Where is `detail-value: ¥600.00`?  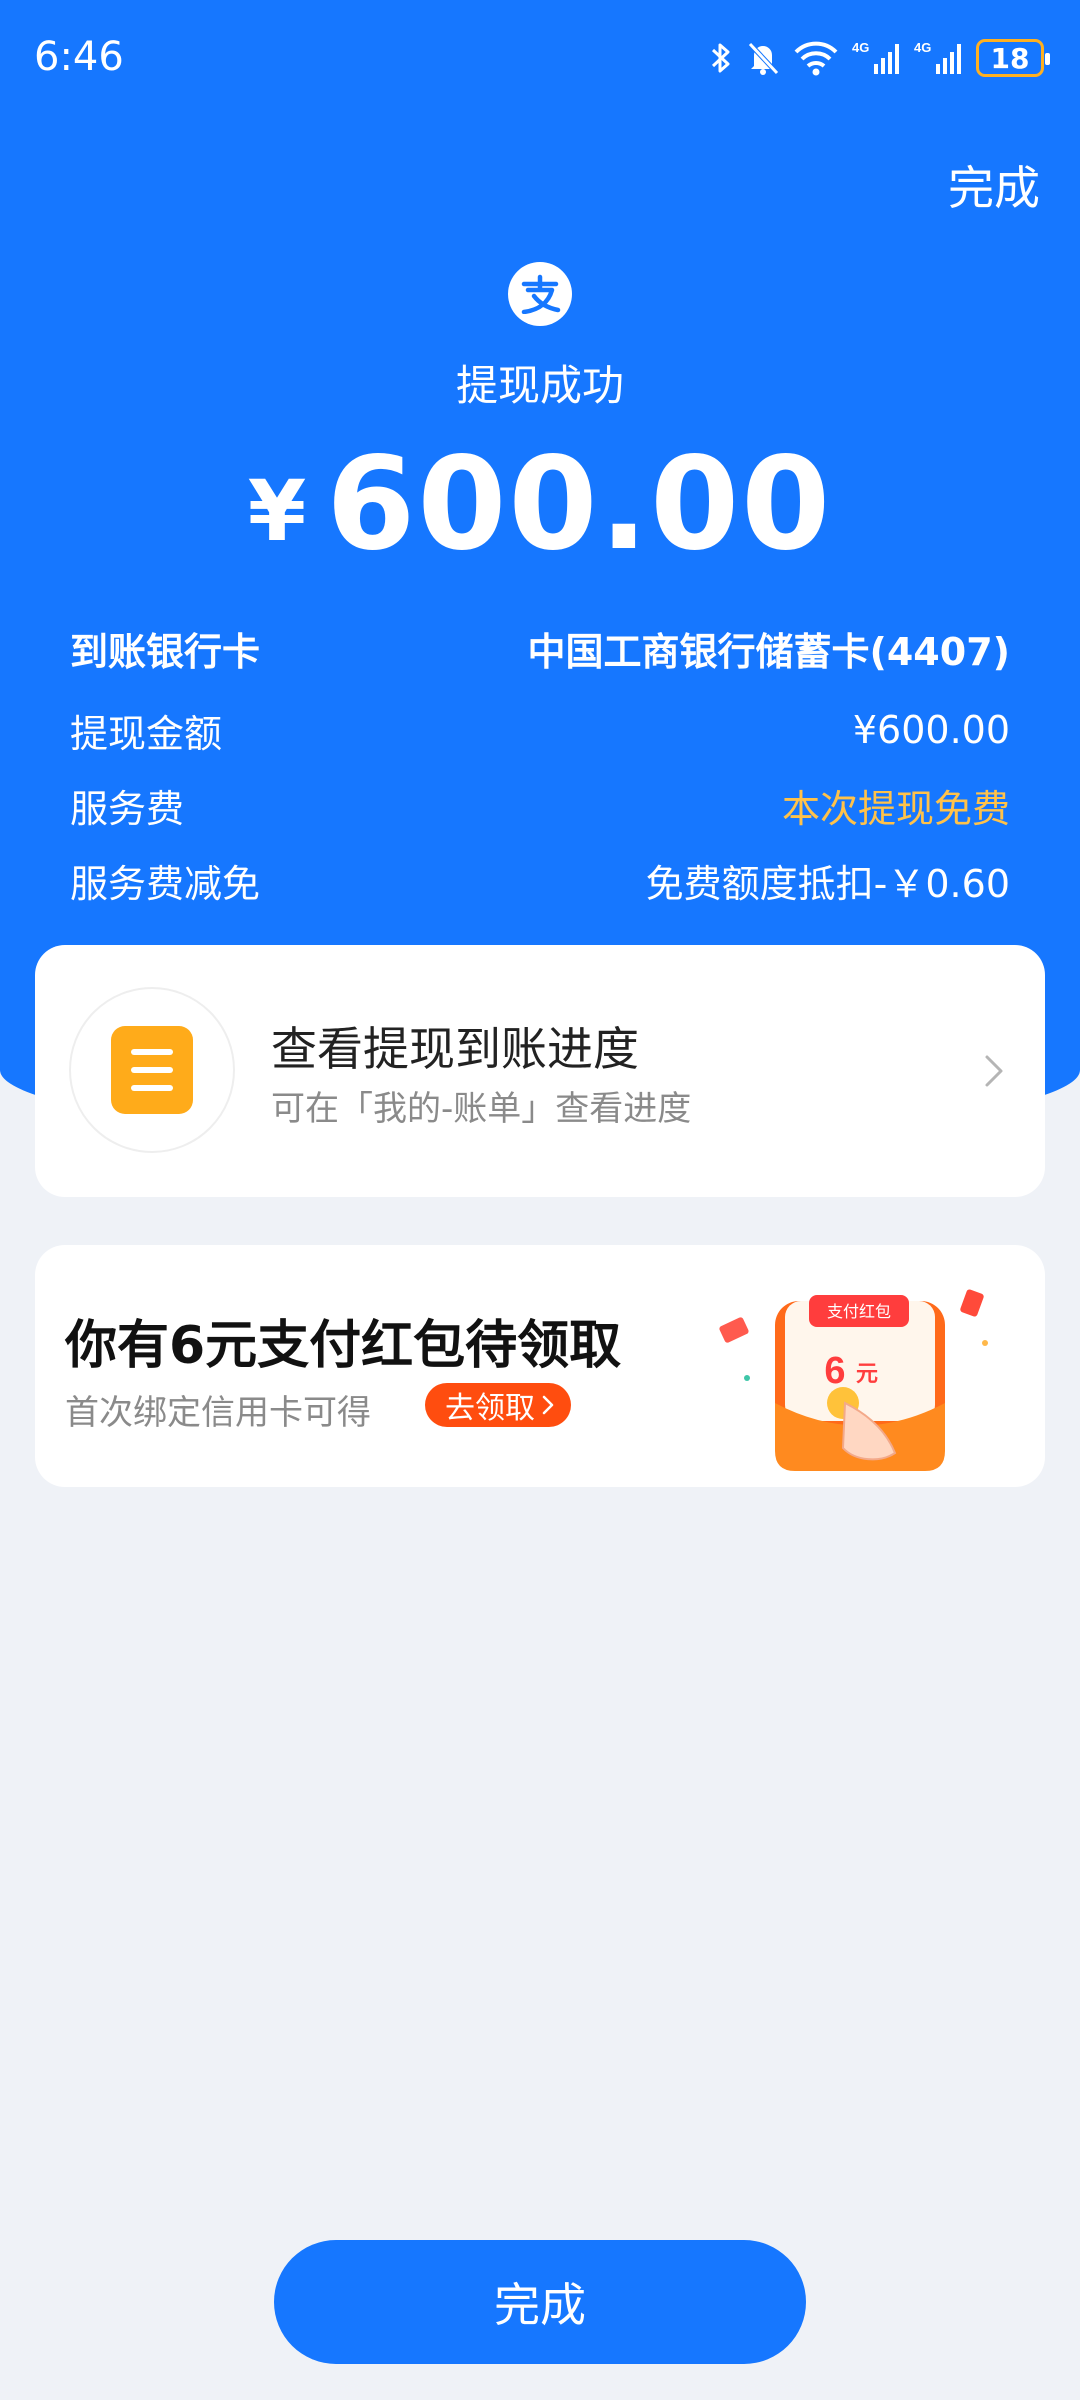 detail-value: ¥600.00 is located at coordinates (931, 730).